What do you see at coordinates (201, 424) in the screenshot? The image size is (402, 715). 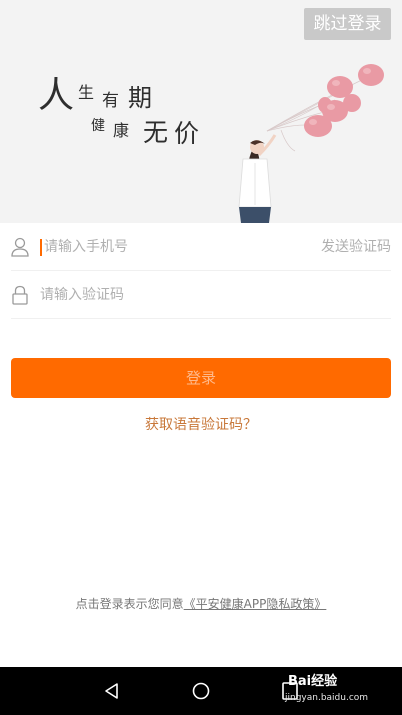 I see `voice-code-link: 获取语音验证码？` at bounding box center [201, 424].